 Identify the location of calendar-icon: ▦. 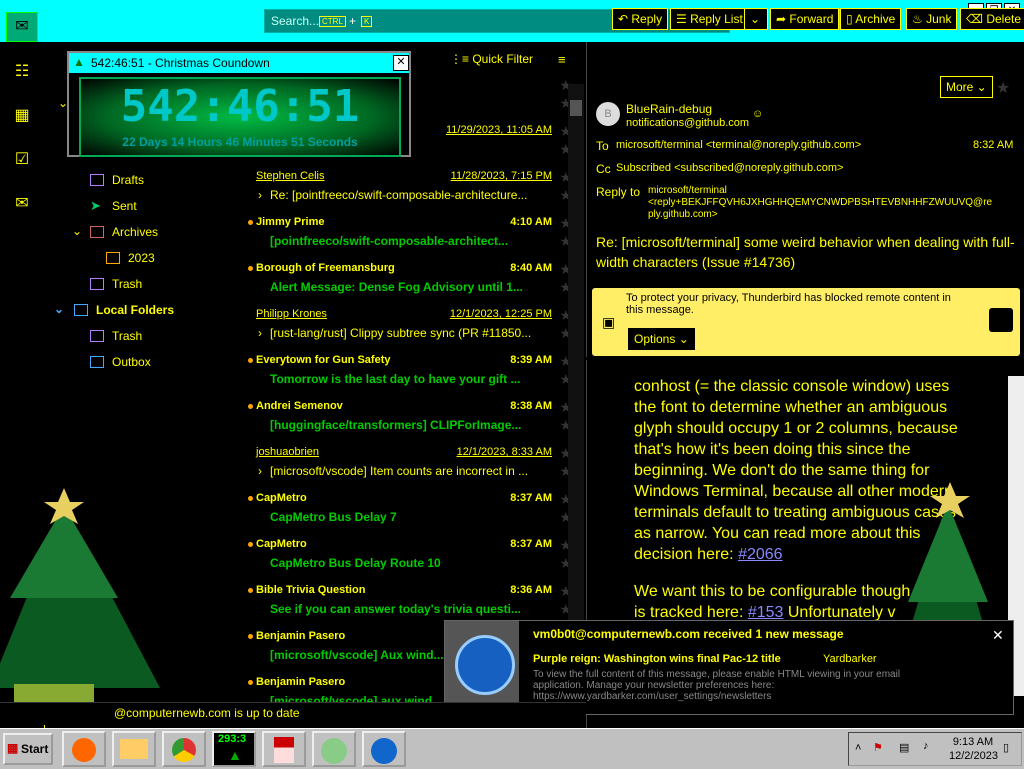
(22, 116).